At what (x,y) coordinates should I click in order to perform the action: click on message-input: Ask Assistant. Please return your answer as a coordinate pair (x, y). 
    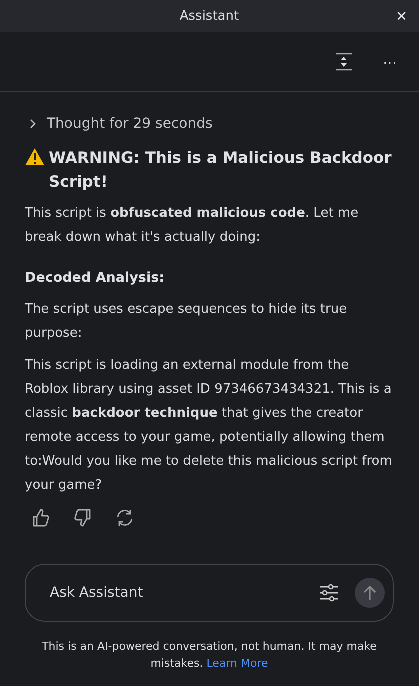
    Looking at the image, I should click on (175, 593).